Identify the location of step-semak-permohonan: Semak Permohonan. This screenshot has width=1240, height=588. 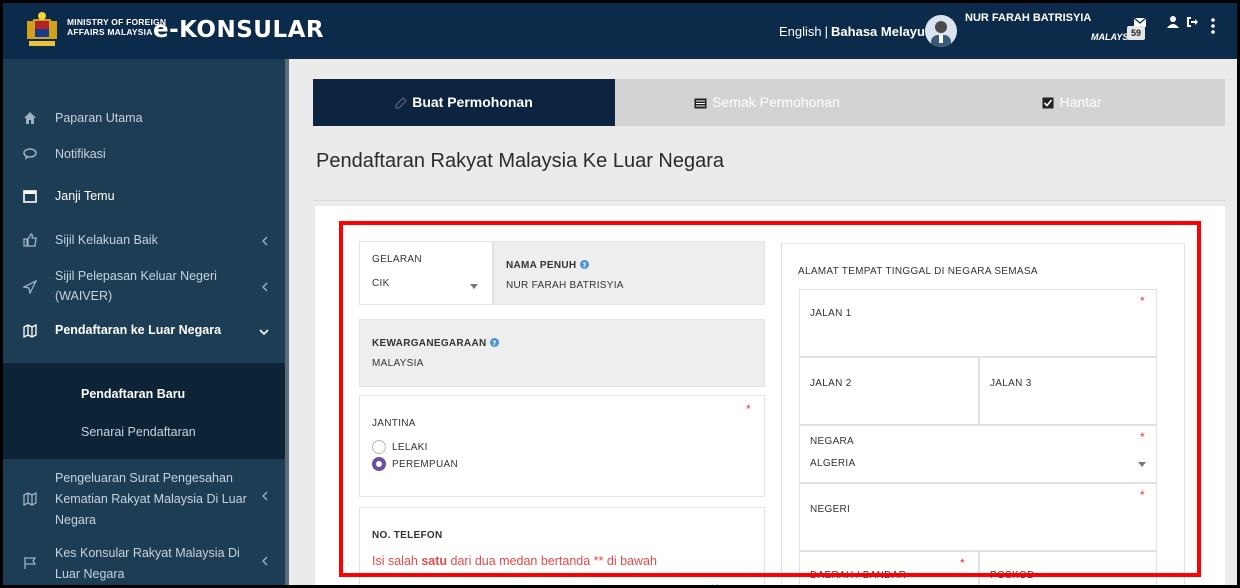
(767, 102).